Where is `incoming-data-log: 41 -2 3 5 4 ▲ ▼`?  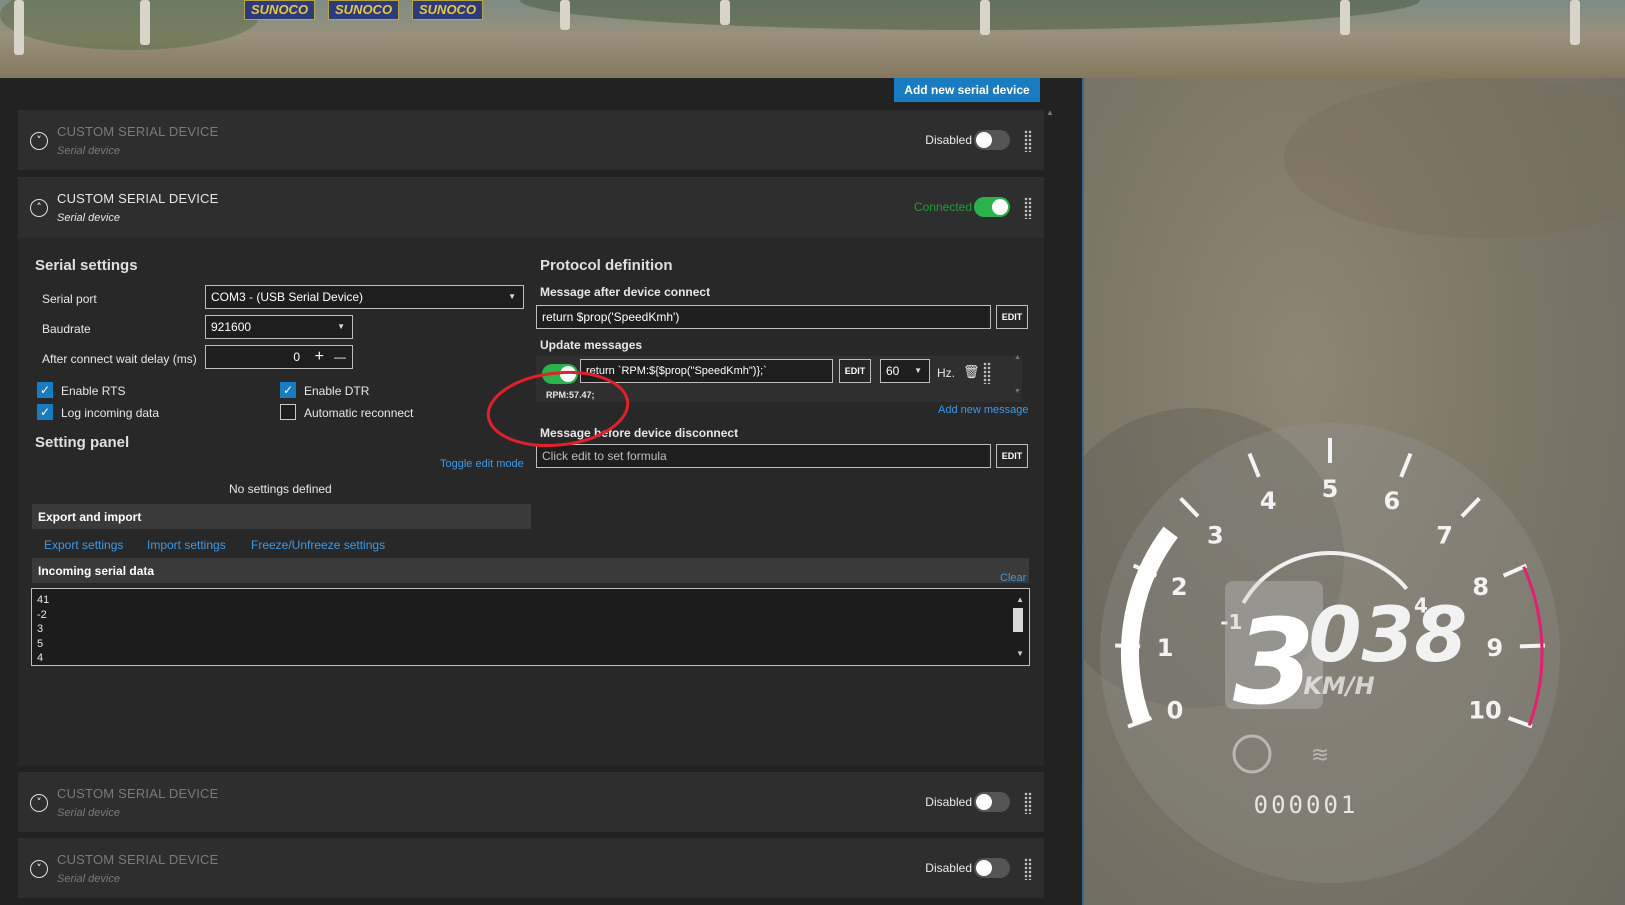
incoming-data-log: 41 -2 3 5 4 ▲ ▼ is located at coordinates (530, 627).